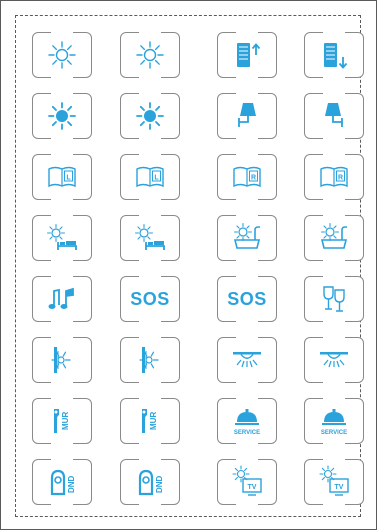 This screenshot has width=377, height=530. Describe the element at coordinates (150, 177) in the screenshot. I see `keypad-button-reading-light-left-2: L` at that location.